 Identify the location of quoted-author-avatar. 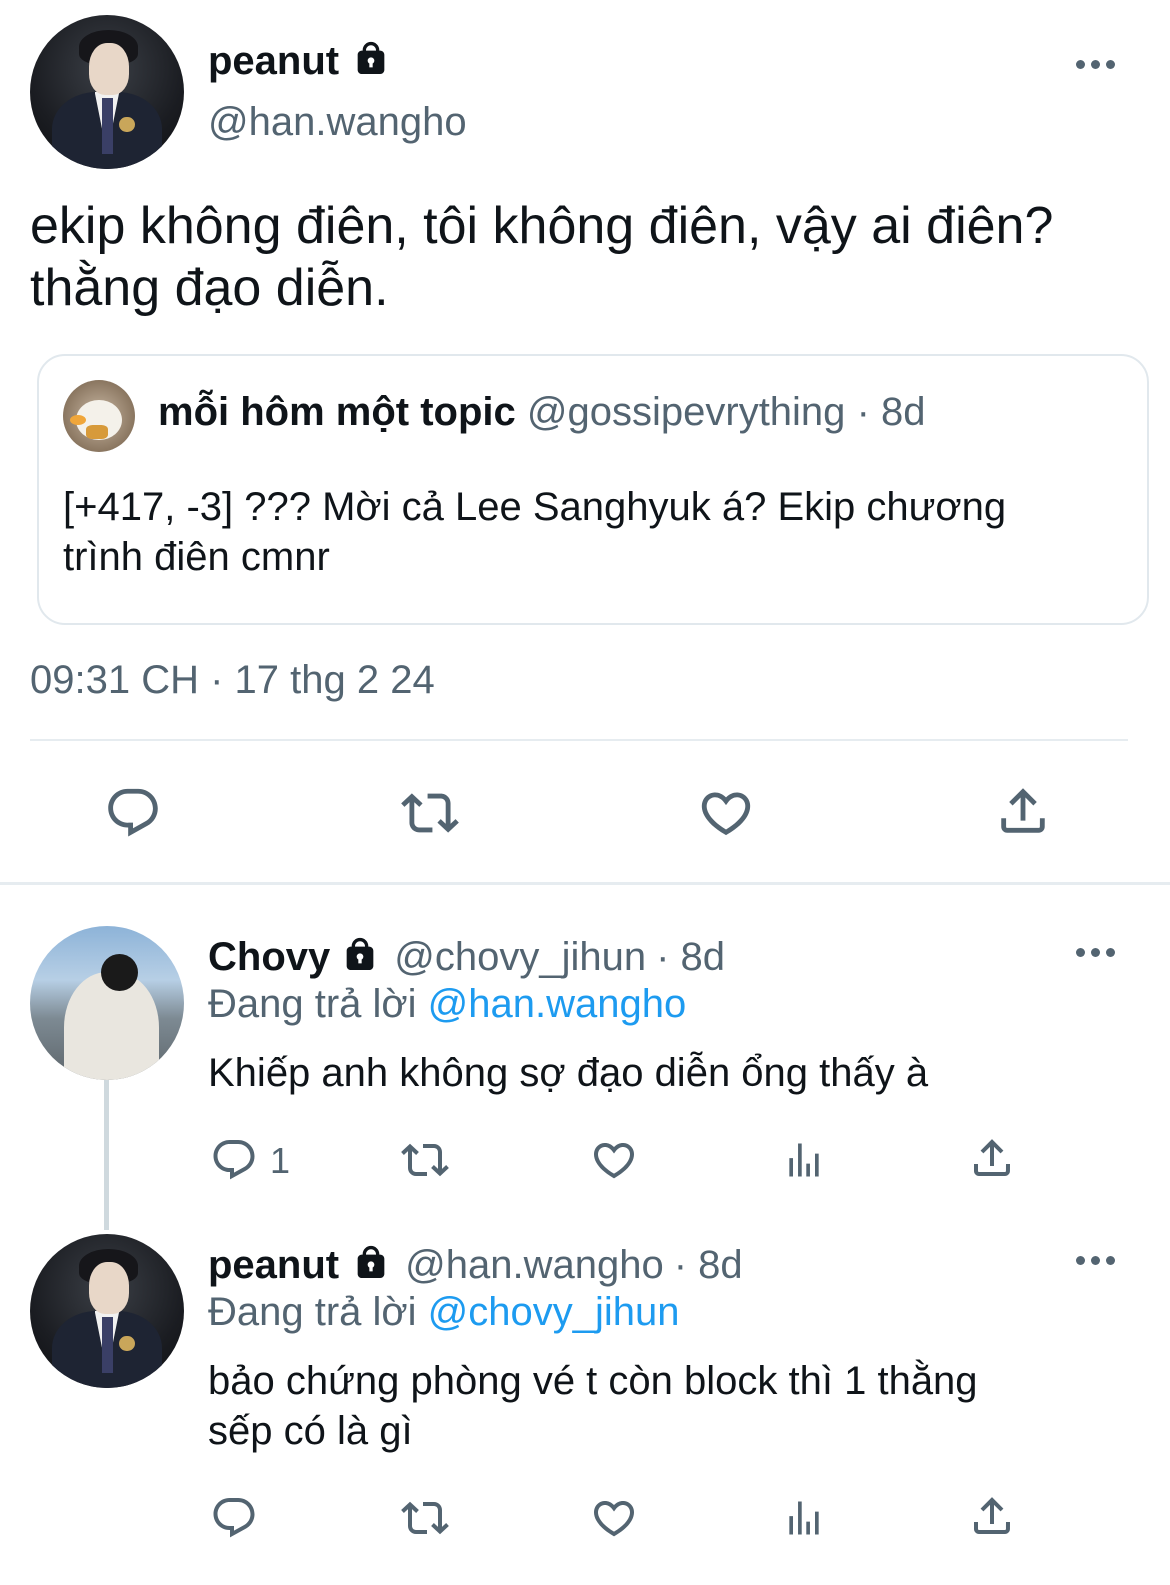
(99, 416).